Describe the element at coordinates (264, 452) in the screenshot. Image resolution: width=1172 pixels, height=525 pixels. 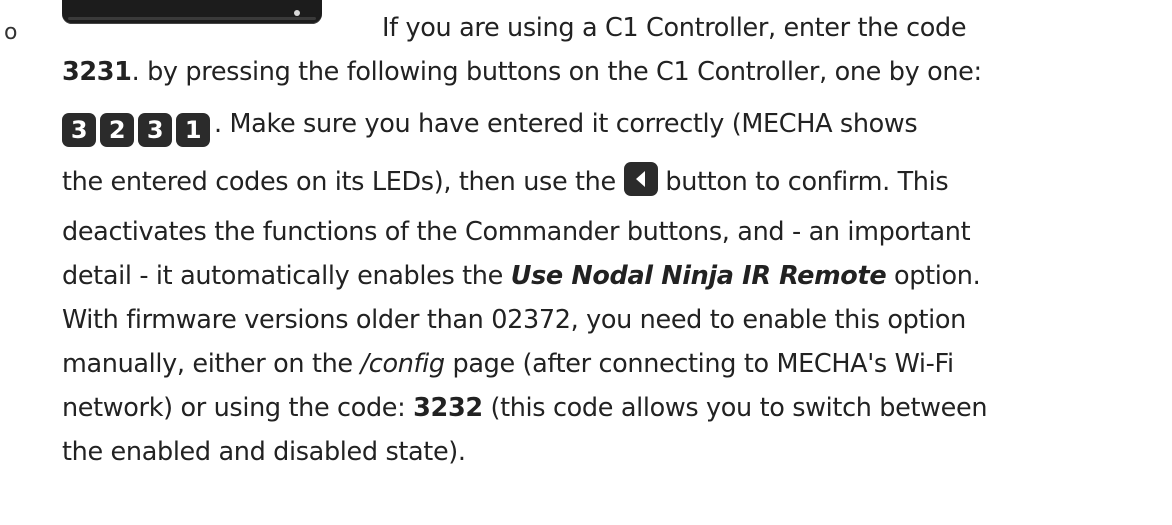
I see `text-line-10: the enabled and disabled state).` at that location.